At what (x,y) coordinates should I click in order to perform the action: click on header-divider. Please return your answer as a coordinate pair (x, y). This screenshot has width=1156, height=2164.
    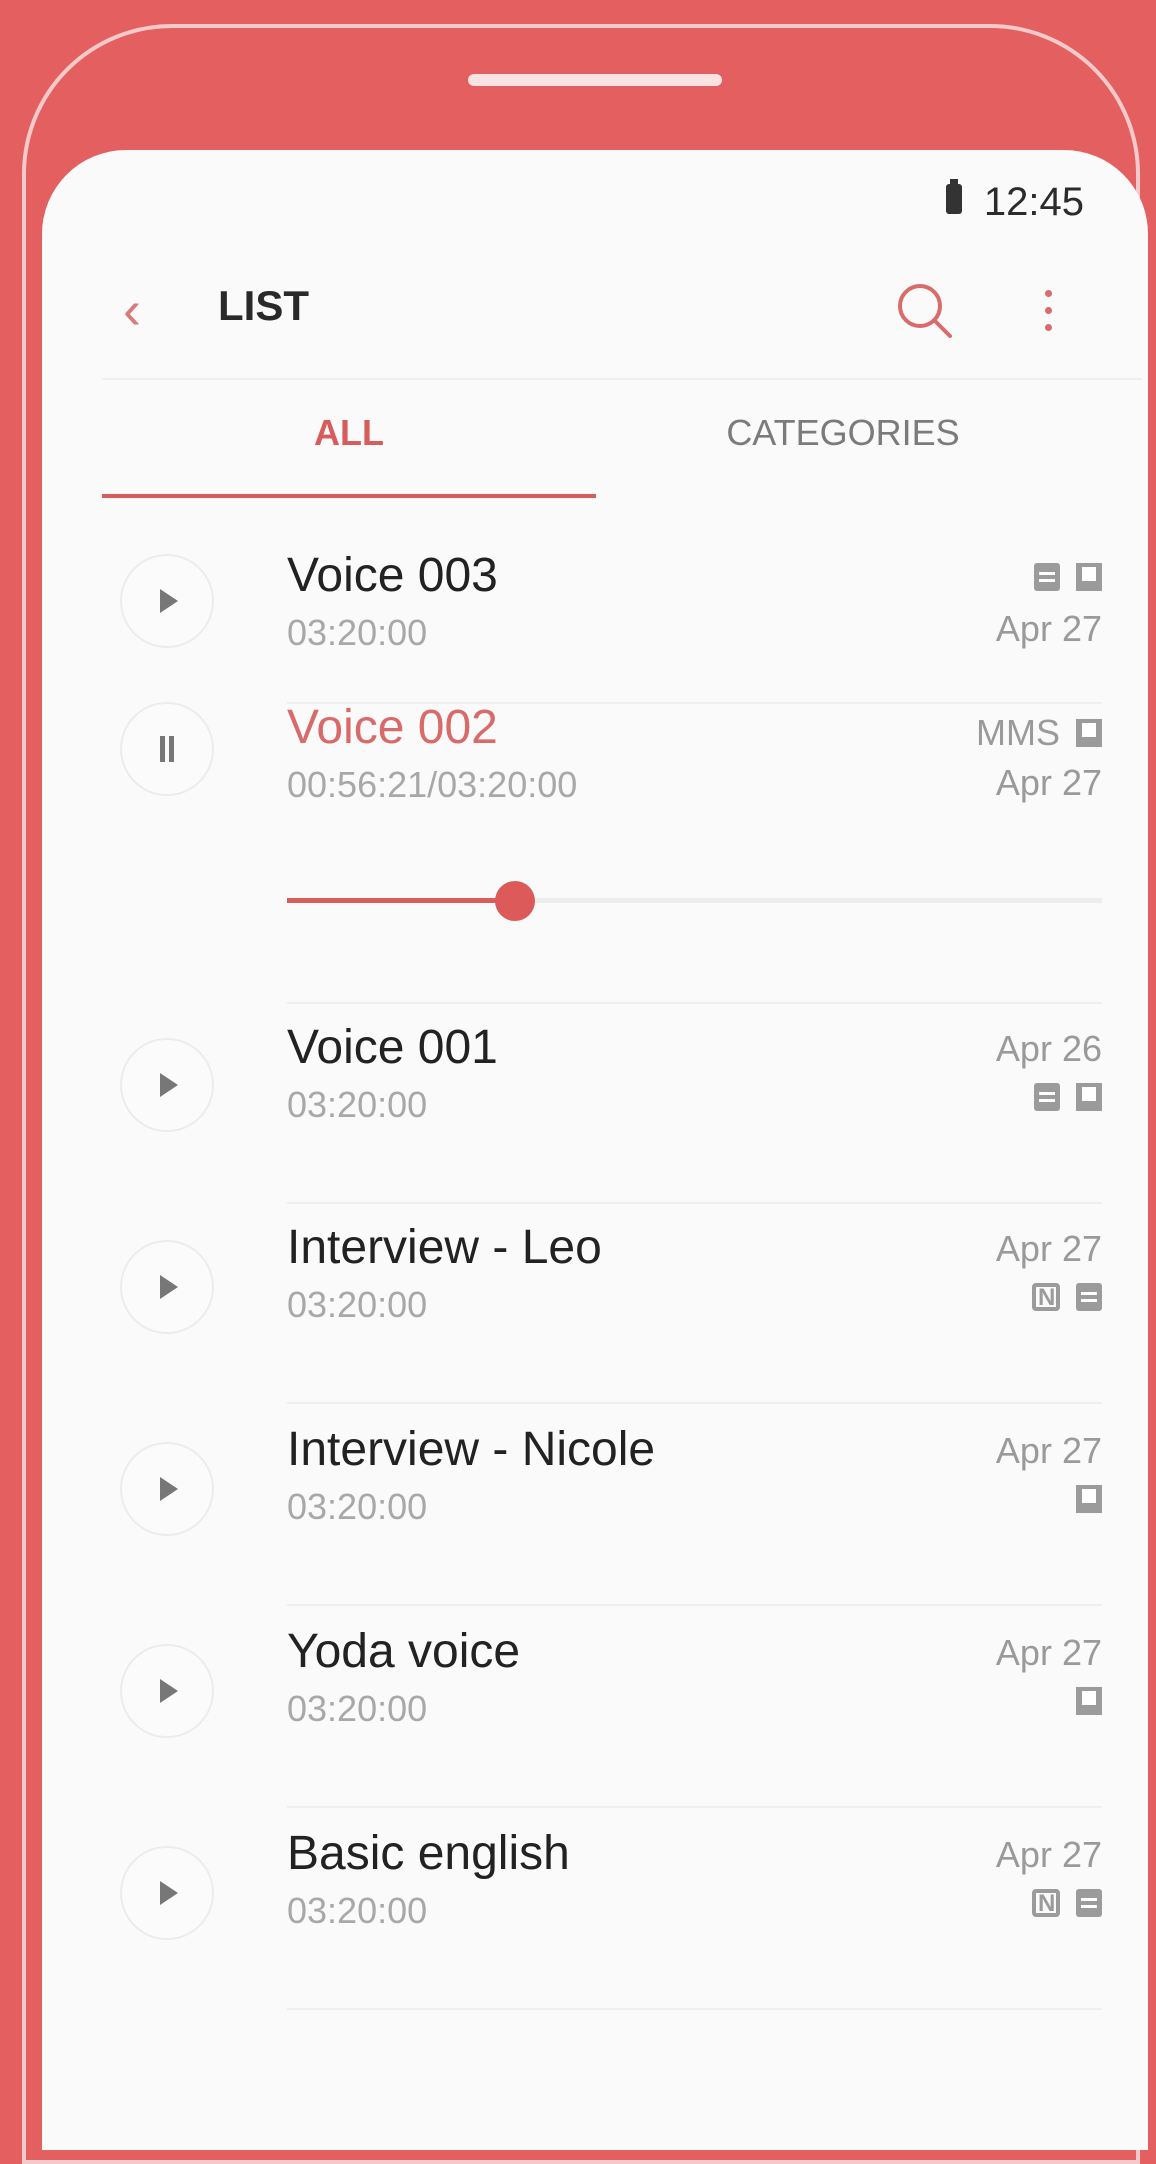
    Looking at the image, I should click on (622, 379).